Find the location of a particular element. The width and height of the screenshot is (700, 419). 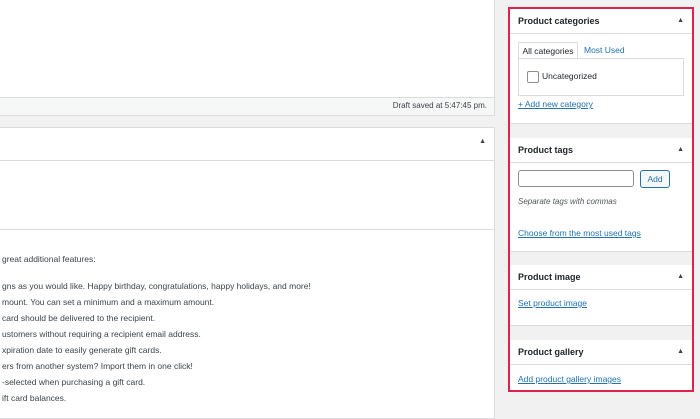

choose-most-used-tags-link: Choose from the most used tags is located at coordinates (579, 233).